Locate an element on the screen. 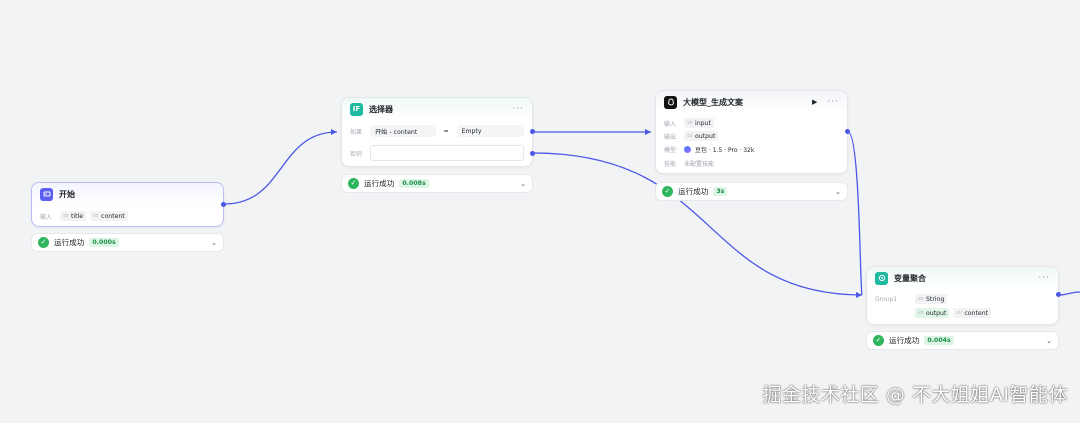 The width and height of the screenshot is (1080, 423). condition-left-field: 开始 - content is located at coordinates (403, 131).